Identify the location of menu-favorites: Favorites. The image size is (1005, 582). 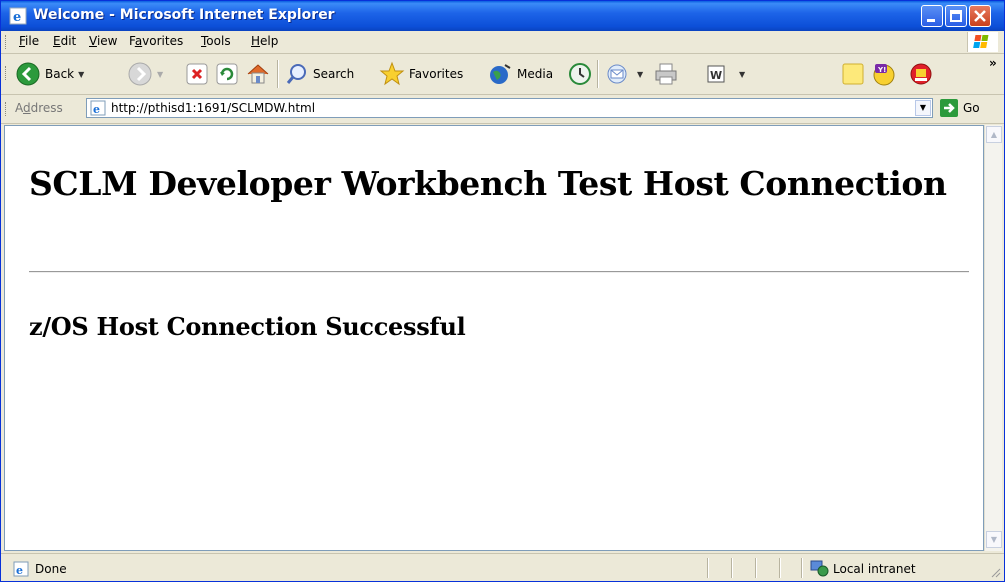
(156, 41).